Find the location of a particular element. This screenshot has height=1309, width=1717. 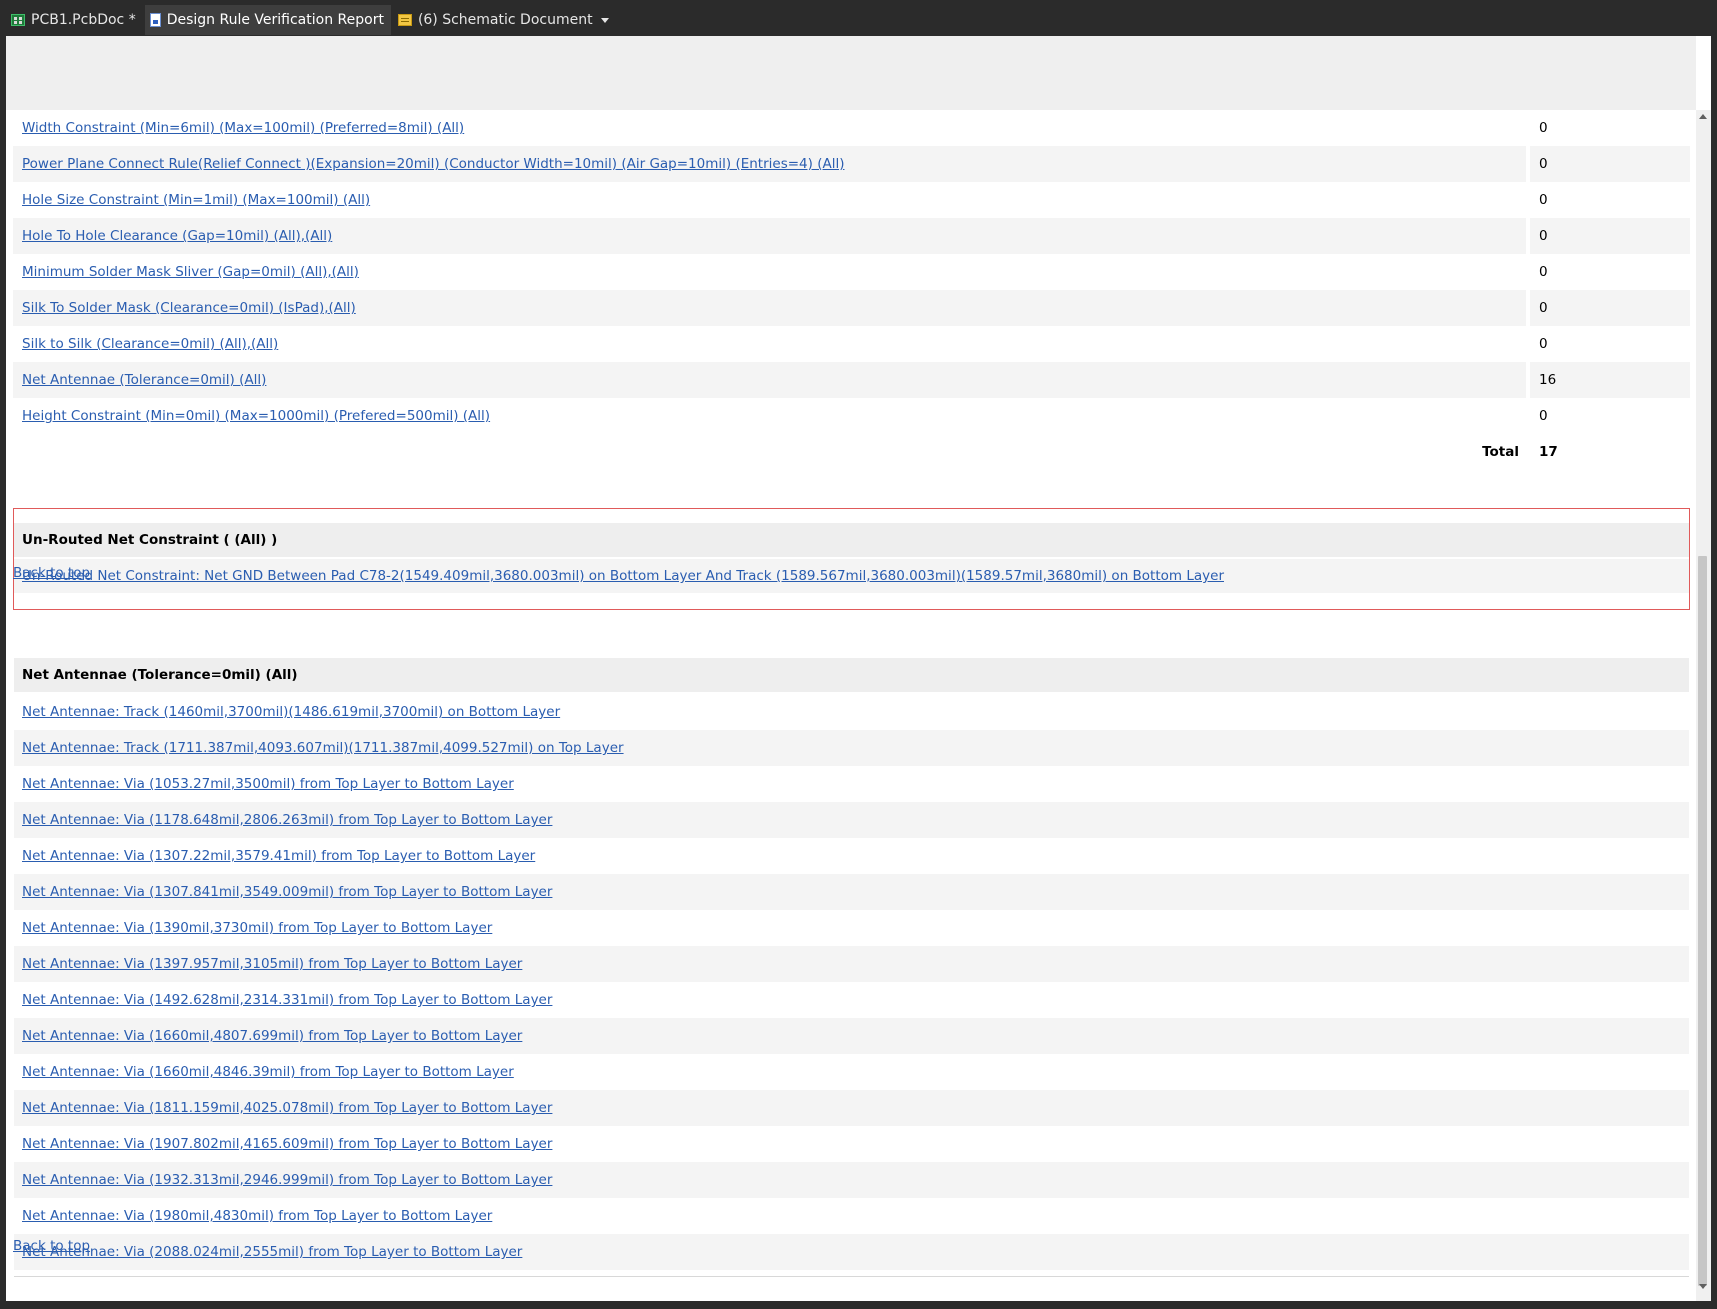

scrollbar-thumb is located at coordinates (1702, 921).